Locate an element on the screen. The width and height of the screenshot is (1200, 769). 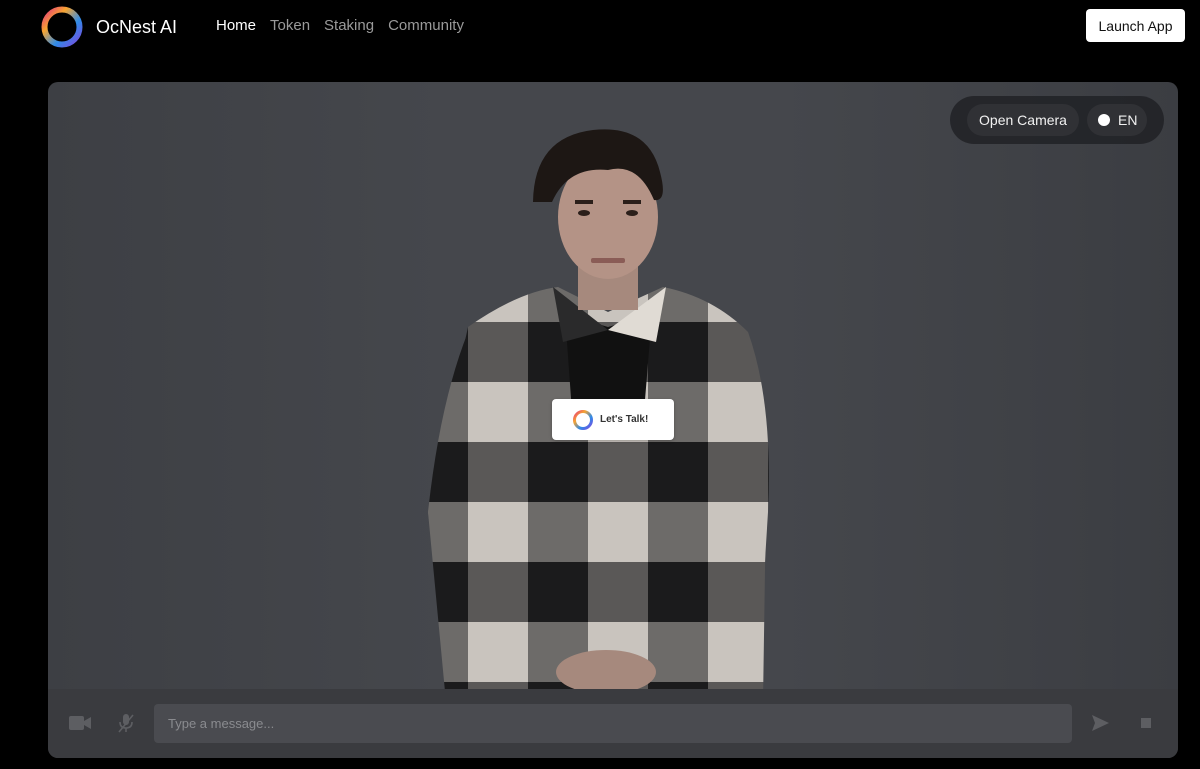
send-icon is located at coordinates (1100, 723).